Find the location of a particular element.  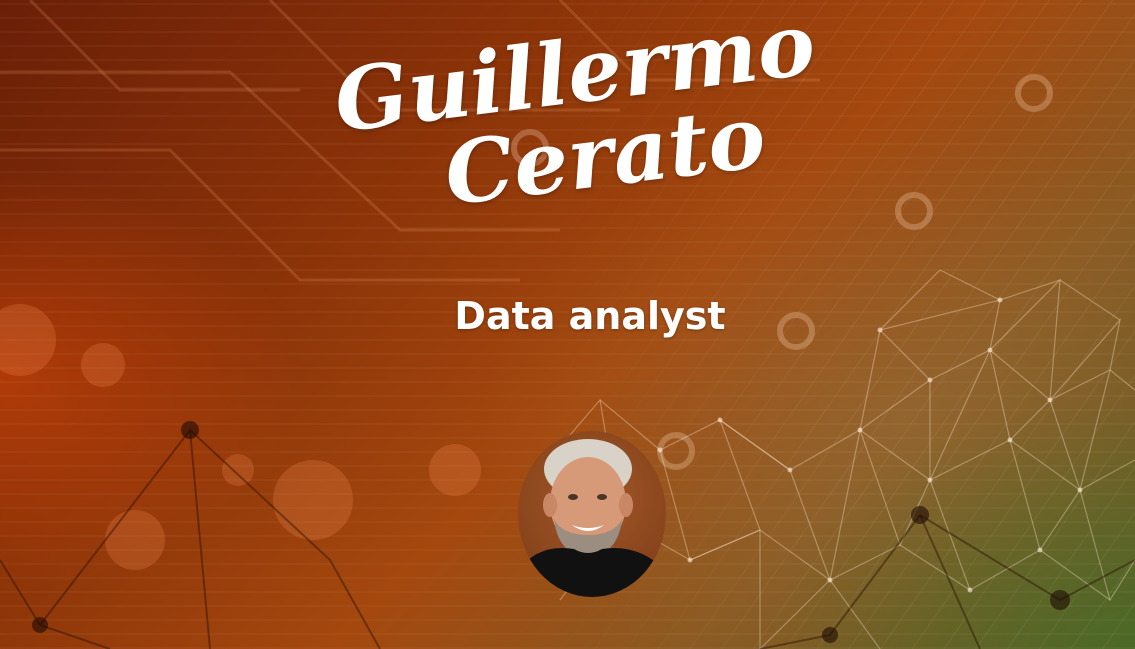

profile-role: Data analyst is located at coordinates (590, 316).